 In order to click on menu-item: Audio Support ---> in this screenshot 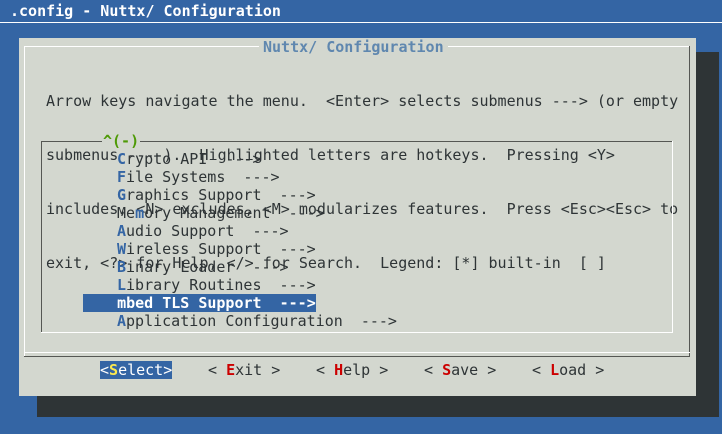, I will do `click(203, 231)`.